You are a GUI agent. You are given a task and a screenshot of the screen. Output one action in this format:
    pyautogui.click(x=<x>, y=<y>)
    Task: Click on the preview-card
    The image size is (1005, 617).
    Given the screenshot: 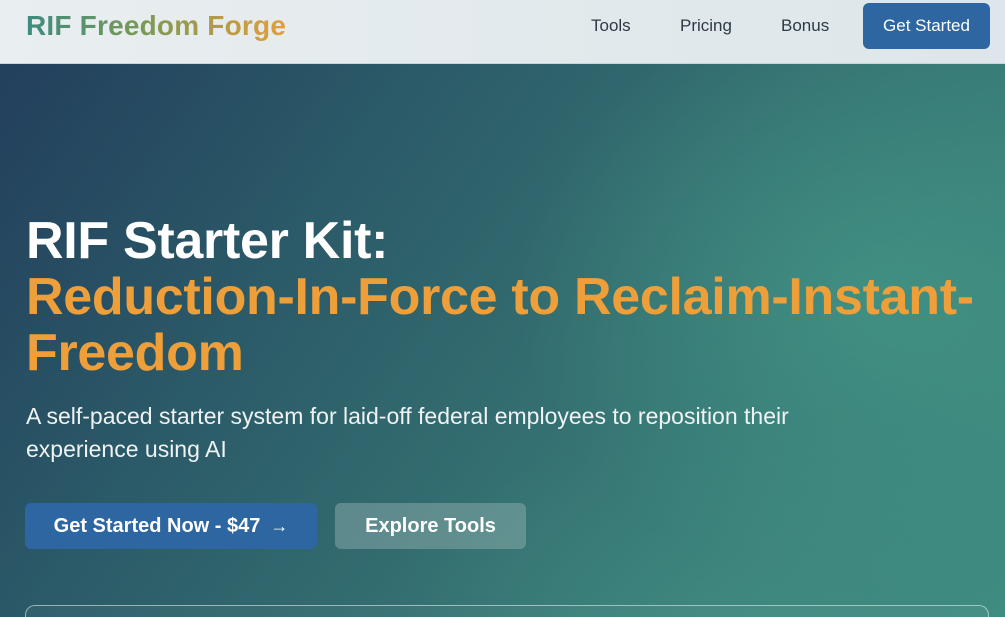 What is the action you would take?
    pyautogui.click(x=507, y=611)
    